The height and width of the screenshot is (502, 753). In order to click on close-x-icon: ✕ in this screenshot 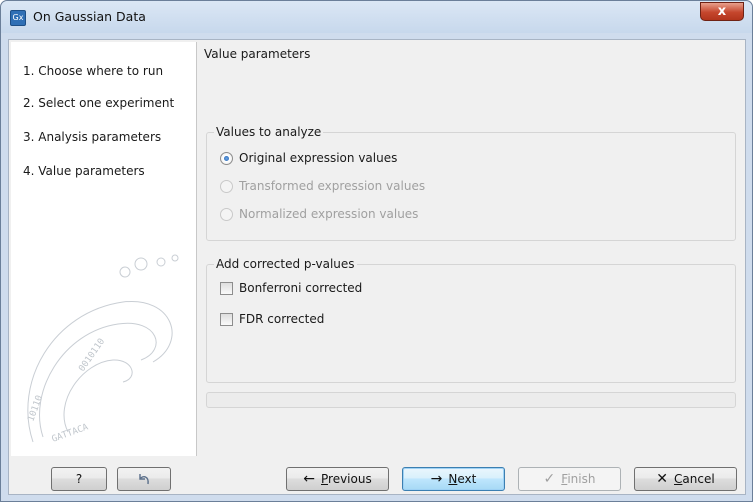, I will do `click(662, 479)`.